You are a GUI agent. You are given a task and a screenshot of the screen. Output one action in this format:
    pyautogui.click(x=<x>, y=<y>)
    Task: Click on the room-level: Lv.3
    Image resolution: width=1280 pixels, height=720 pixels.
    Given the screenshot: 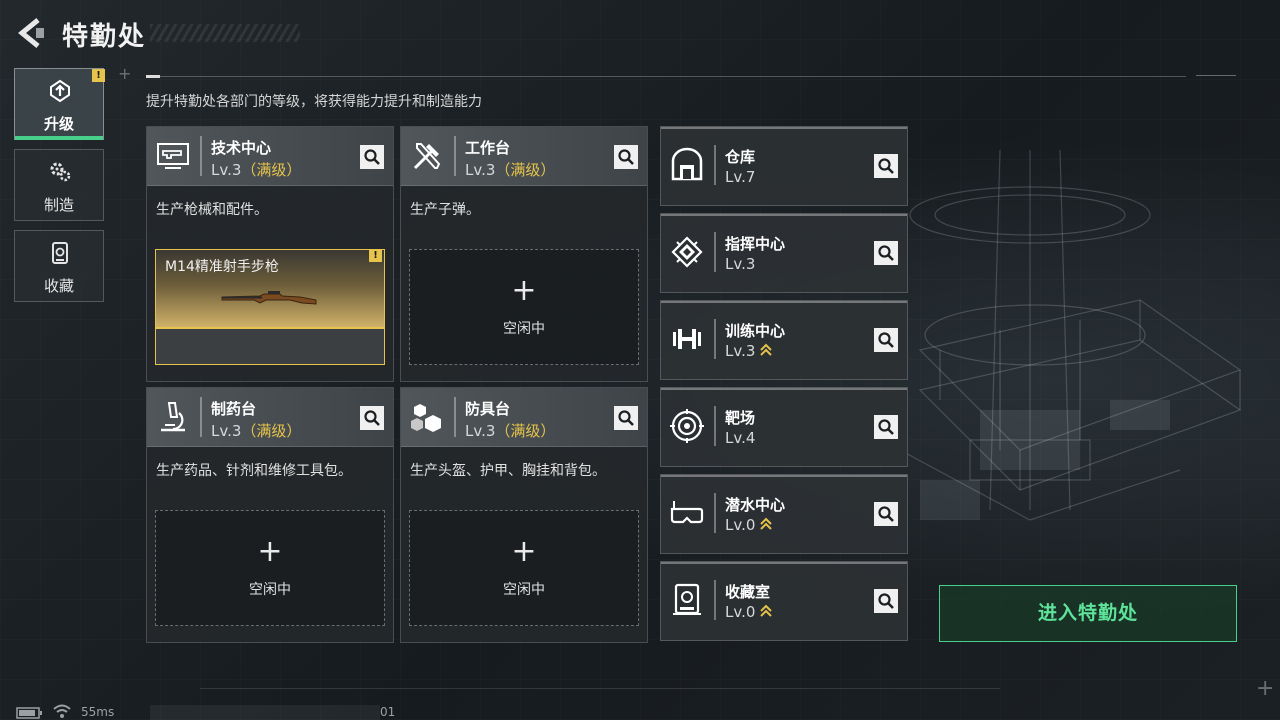 What is the action you would take?
    pyautogui.click(x=740, y=264)
    